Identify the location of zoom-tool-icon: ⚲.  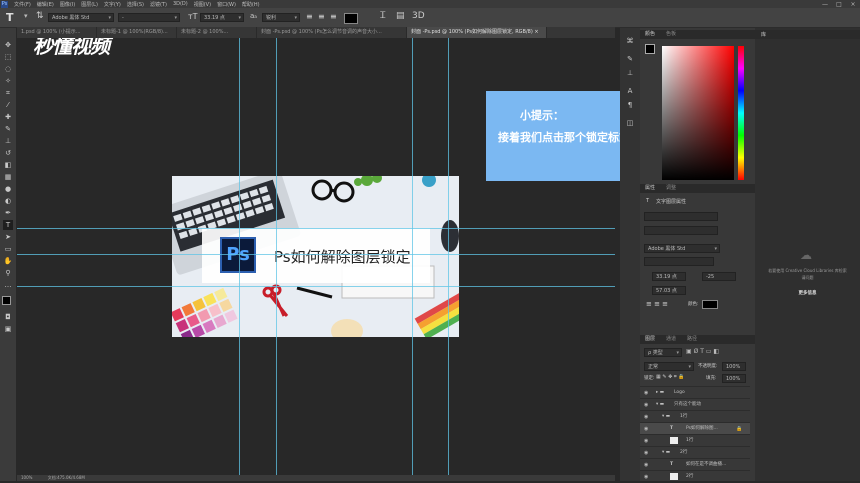
(8, 273).